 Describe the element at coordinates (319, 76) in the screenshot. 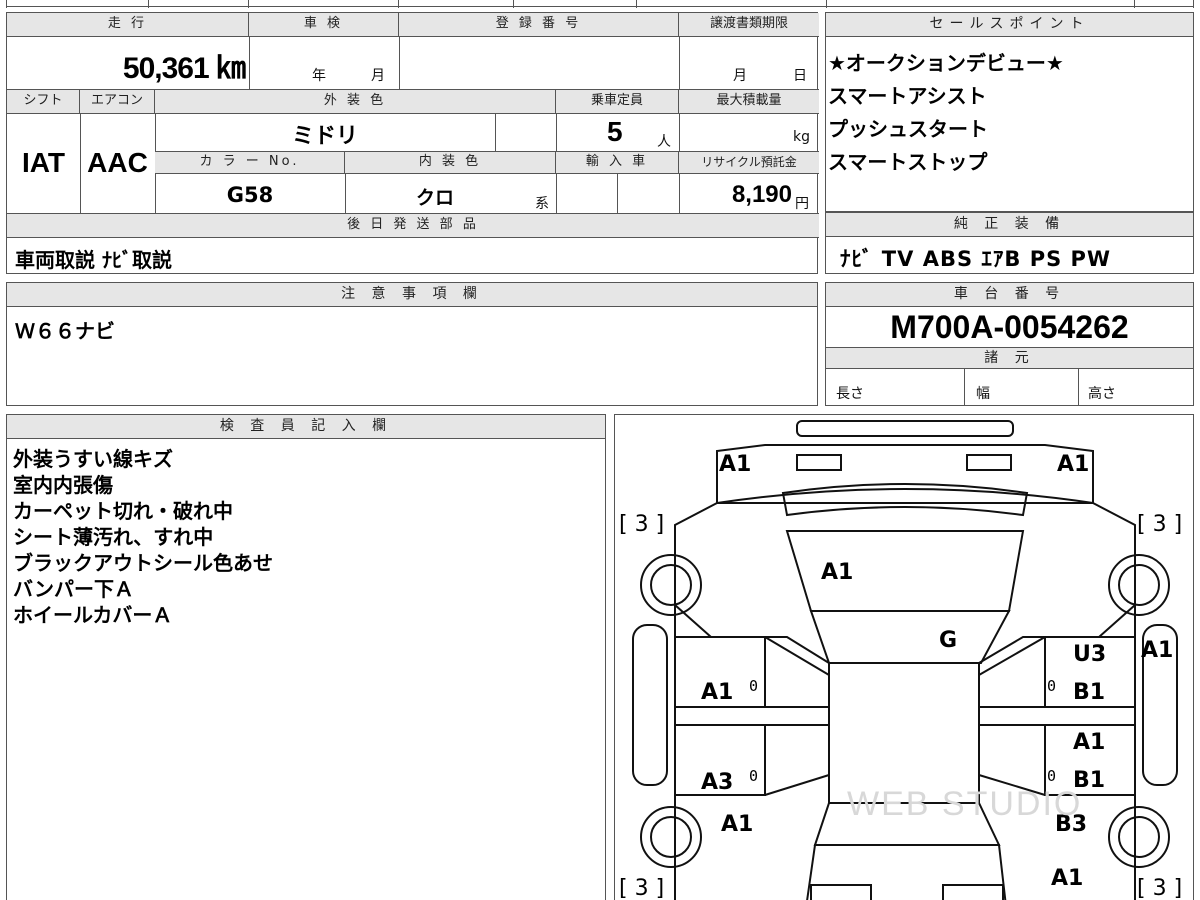

I see `inspection-year: 年` at that location.